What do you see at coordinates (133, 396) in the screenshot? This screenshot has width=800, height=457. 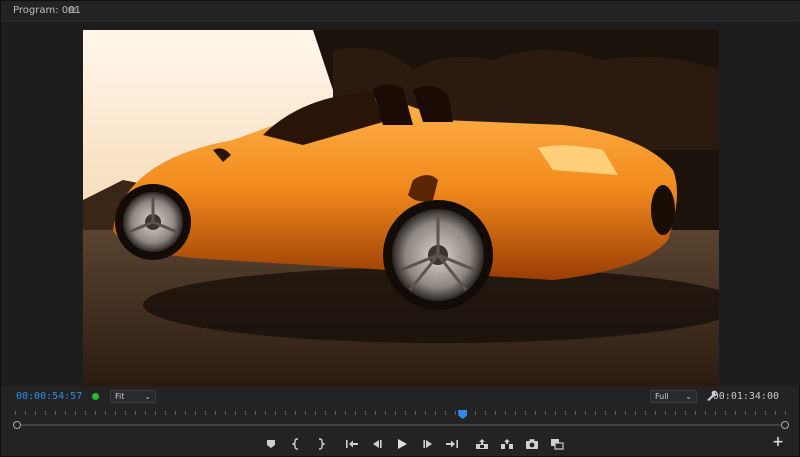 I see `zoom-level-select: Fit ⌄` at bounding box center [133, 396].